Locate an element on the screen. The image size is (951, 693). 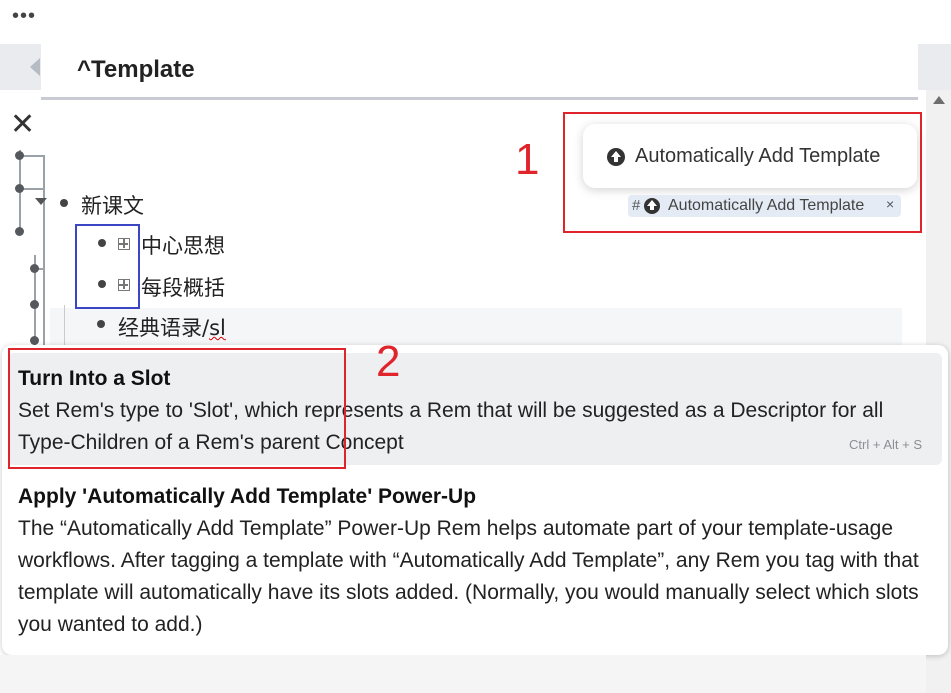
annotation-number-2: 2 is located at coordinates (388, 361).